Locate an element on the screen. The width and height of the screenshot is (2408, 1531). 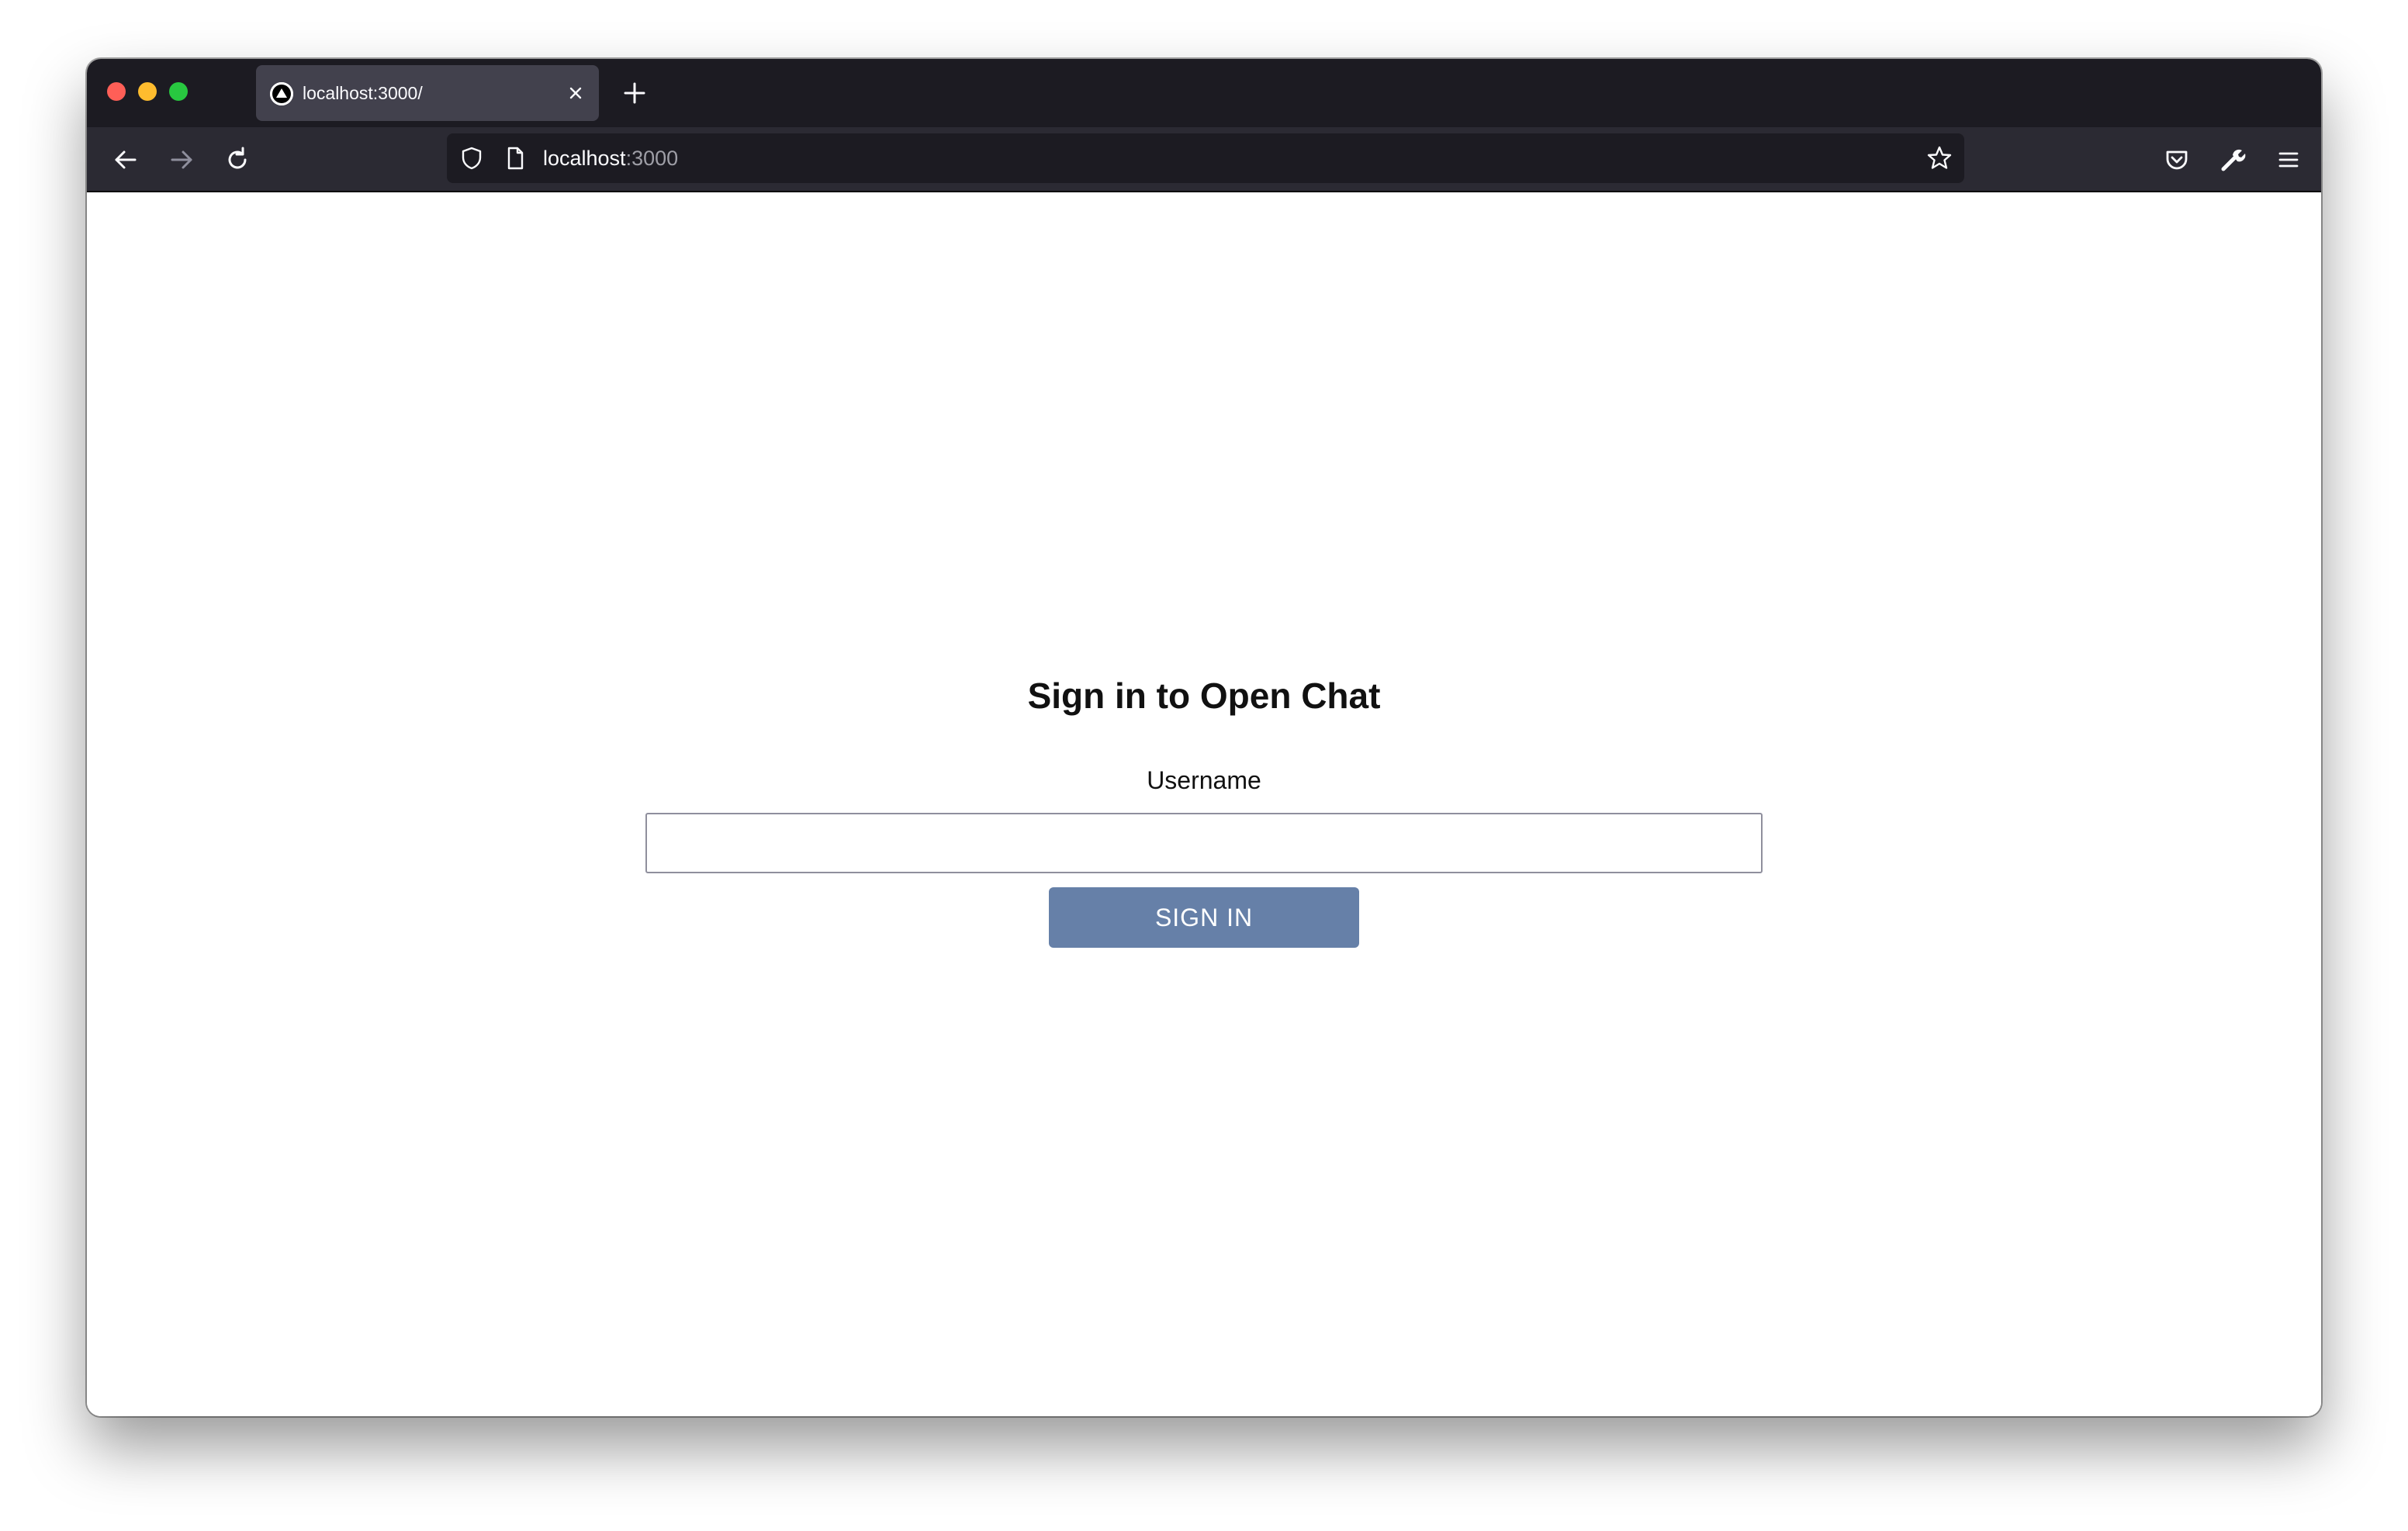
triangle-logo-icon is located at coordinates (281, 93).